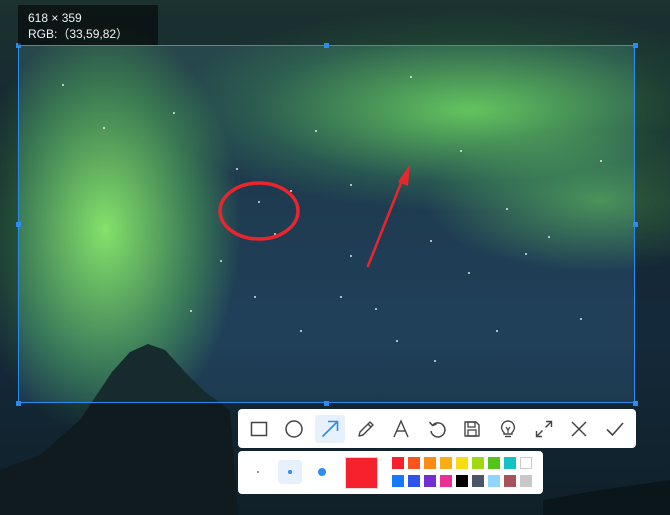 This screenshot has width=670, height=515. I want to click on arrow-icon, so click(330, 428).